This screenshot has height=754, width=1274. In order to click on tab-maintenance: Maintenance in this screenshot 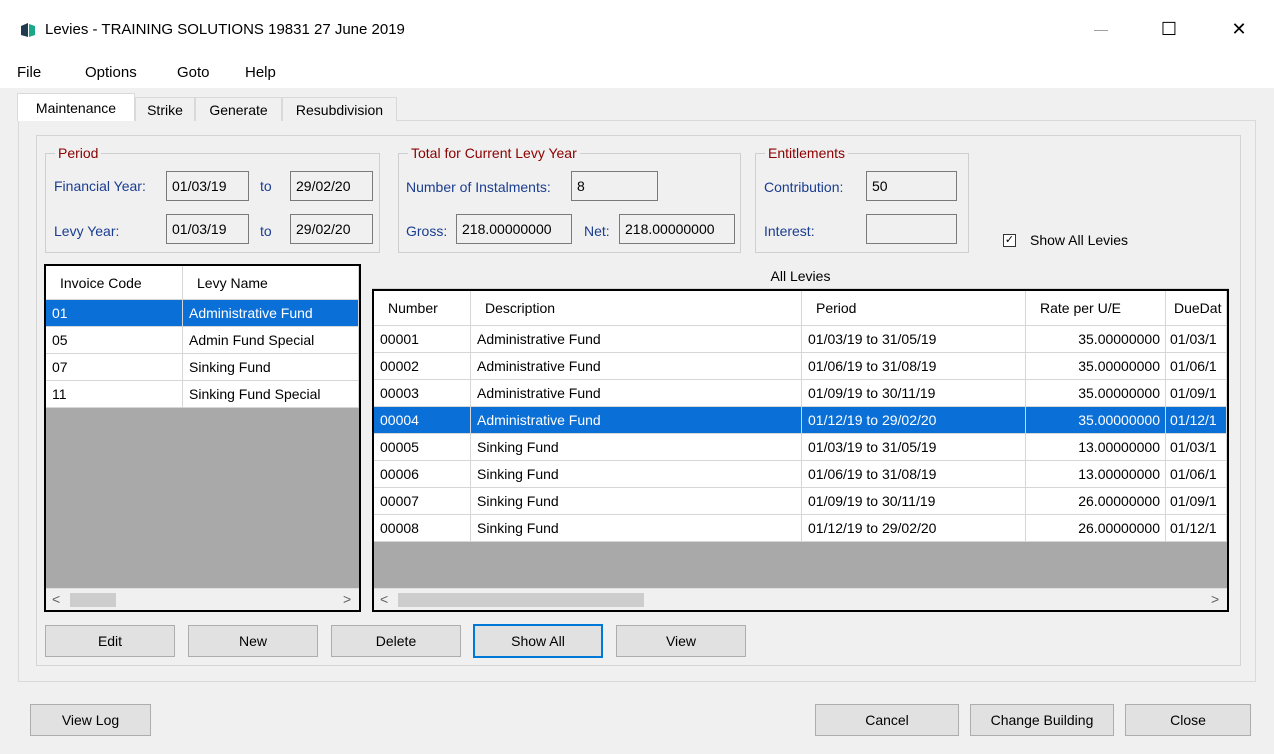, I will do `click(76, 107)`.